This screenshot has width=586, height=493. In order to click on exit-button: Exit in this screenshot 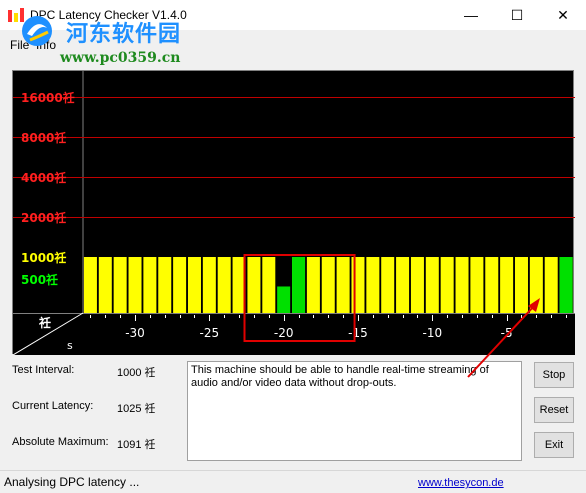, I will do `click(554, 445)`.